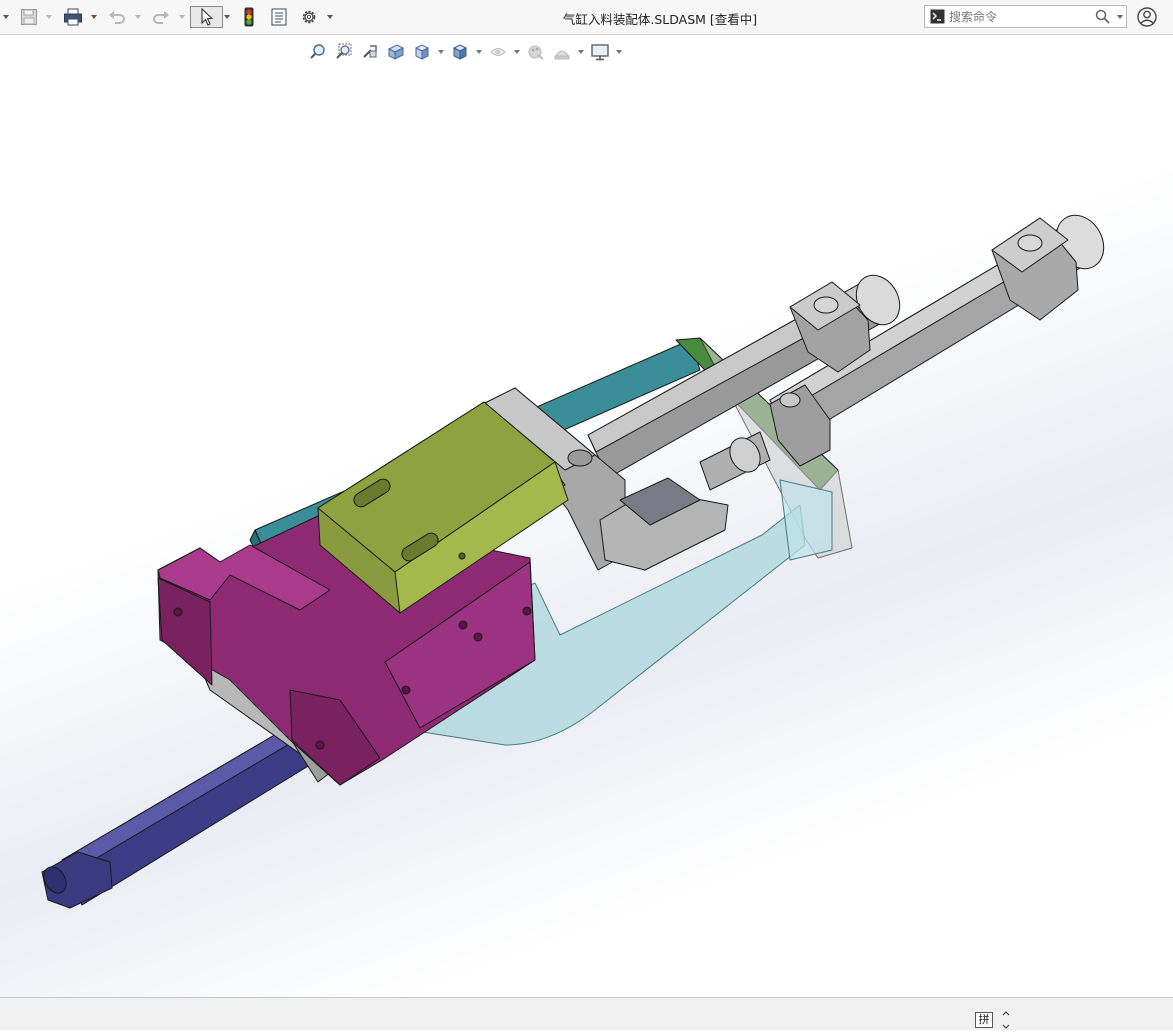 The image size is (1173, 1032). I want to click on title-bar: 气缸入料装配体.SLDASM [查看中], so click(586, 17).